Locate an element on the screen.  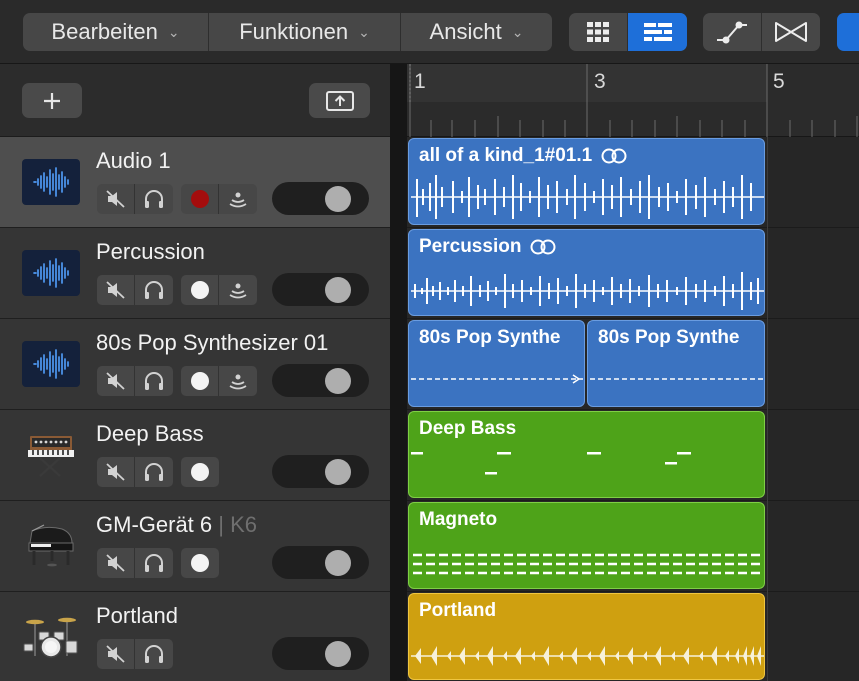
track-row-deep-bass: Deep Bass is located at coordinates (195, 455).